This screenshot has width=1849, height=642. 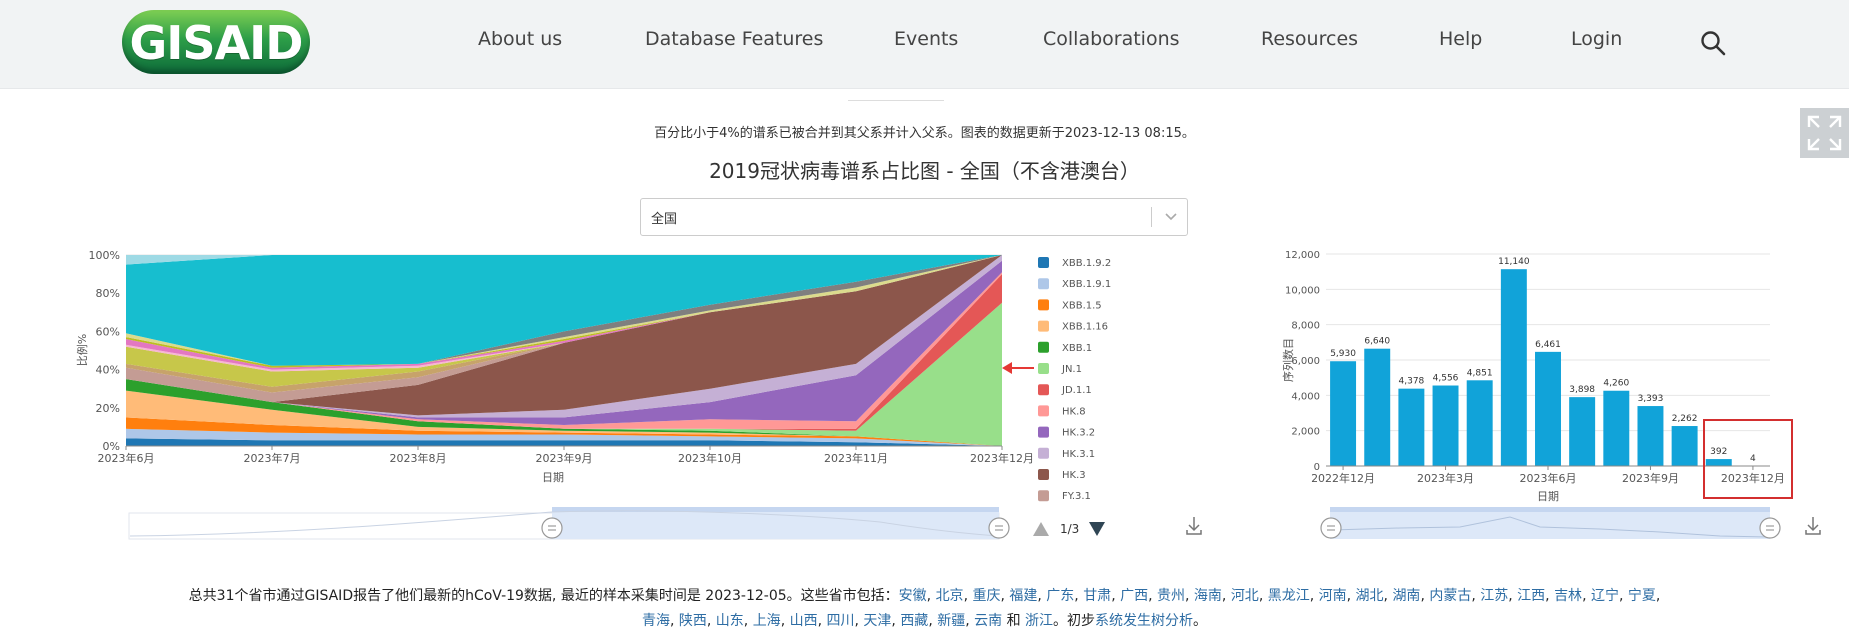 I want to click on bar-item: 5,930, so click(x=1343, y=407).